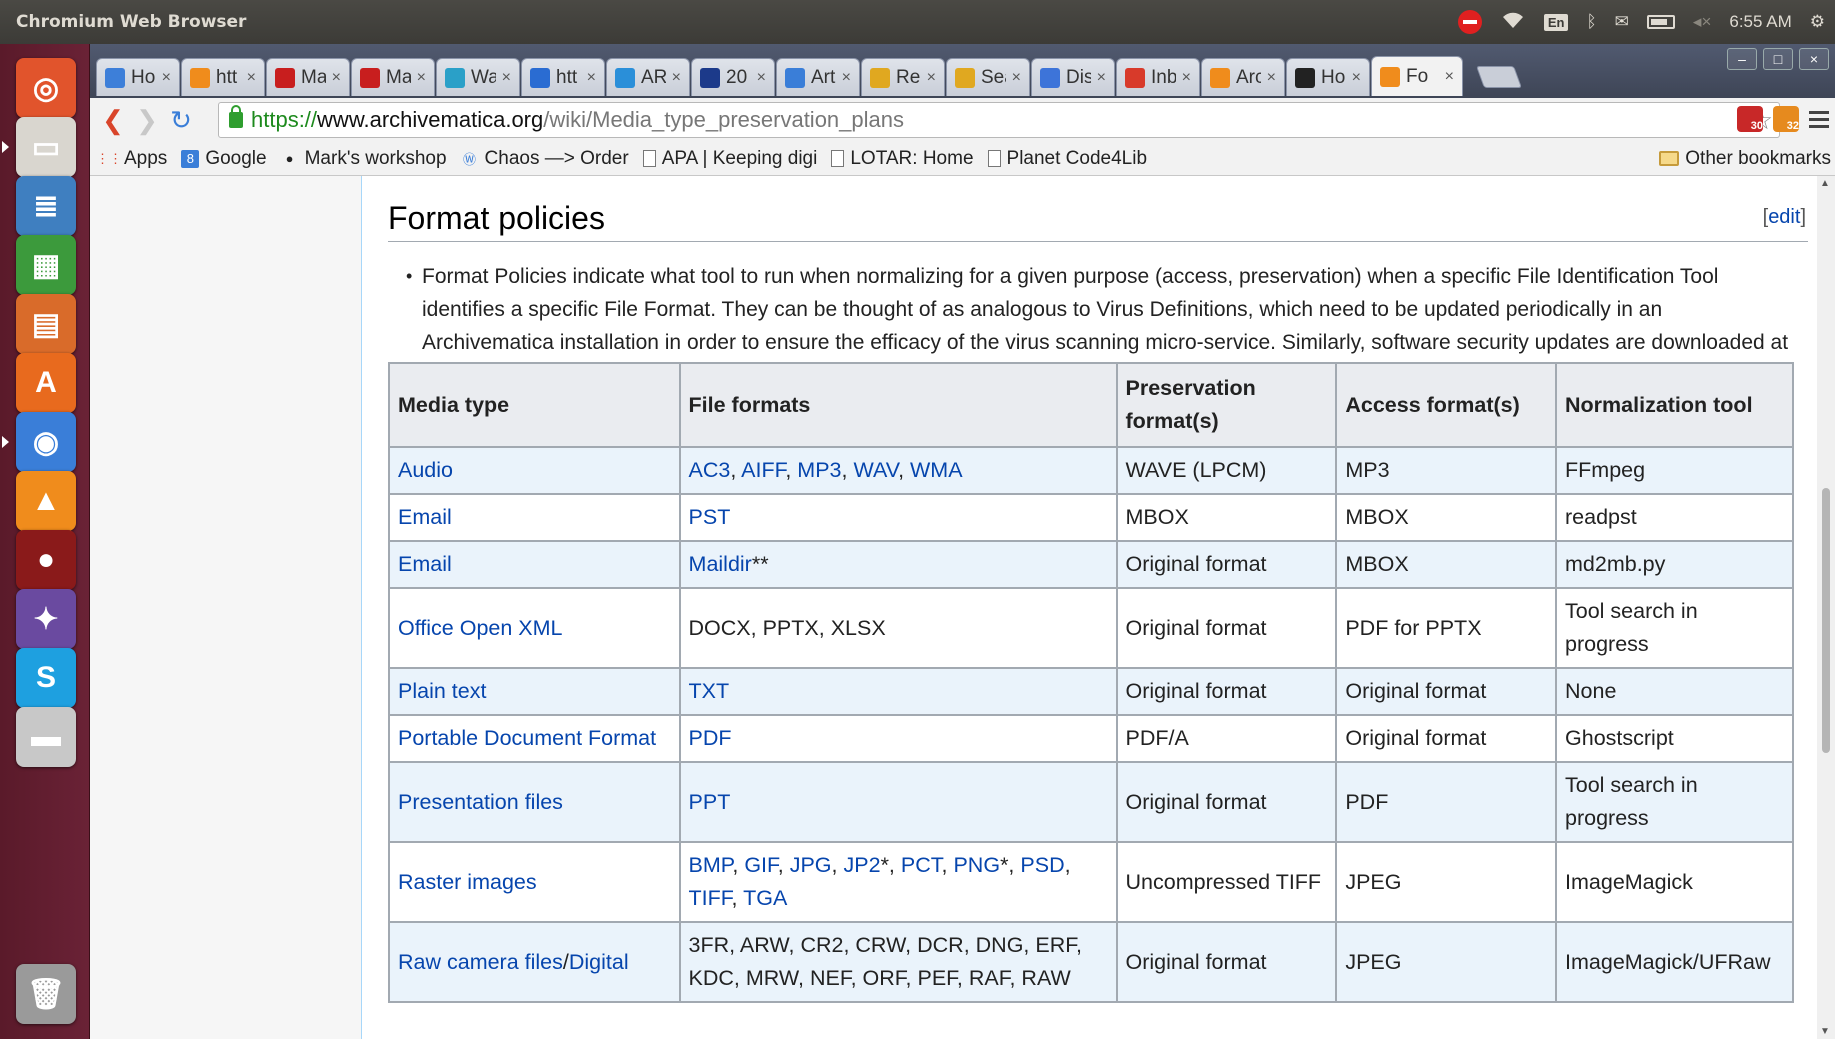 Image resolution: width=1835 pixels, height=1039 pixels. What do you see at coordinates (393, 77) in the screenshot?
I see `tab-3: Ma ×` at bounding box center [393, 77].